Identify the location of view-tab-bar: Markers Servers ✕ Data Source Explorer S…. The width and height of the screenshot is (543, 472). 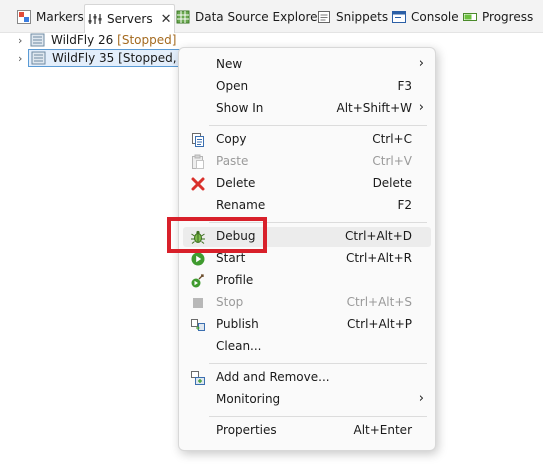
(271, 16).